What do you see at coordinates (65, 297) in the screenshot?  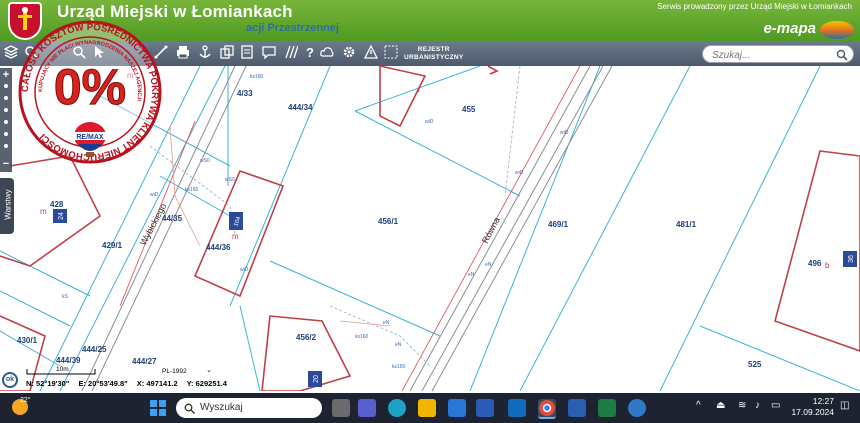 I see `utility-label: kS` at bounding box center [65, 297].